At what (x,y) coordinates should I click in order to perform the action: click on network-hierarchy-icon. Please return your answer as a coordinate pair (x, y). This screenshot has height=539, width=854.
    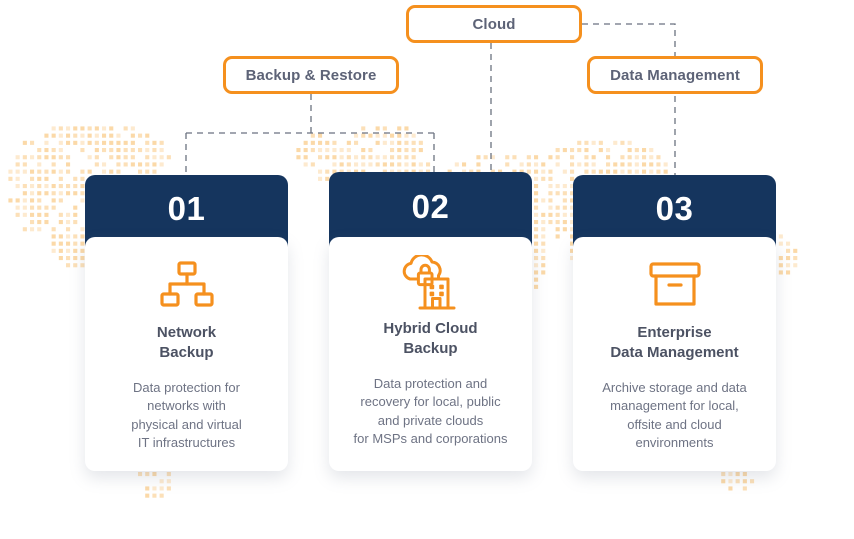
    Looking at the image, I should click on (187, 285).